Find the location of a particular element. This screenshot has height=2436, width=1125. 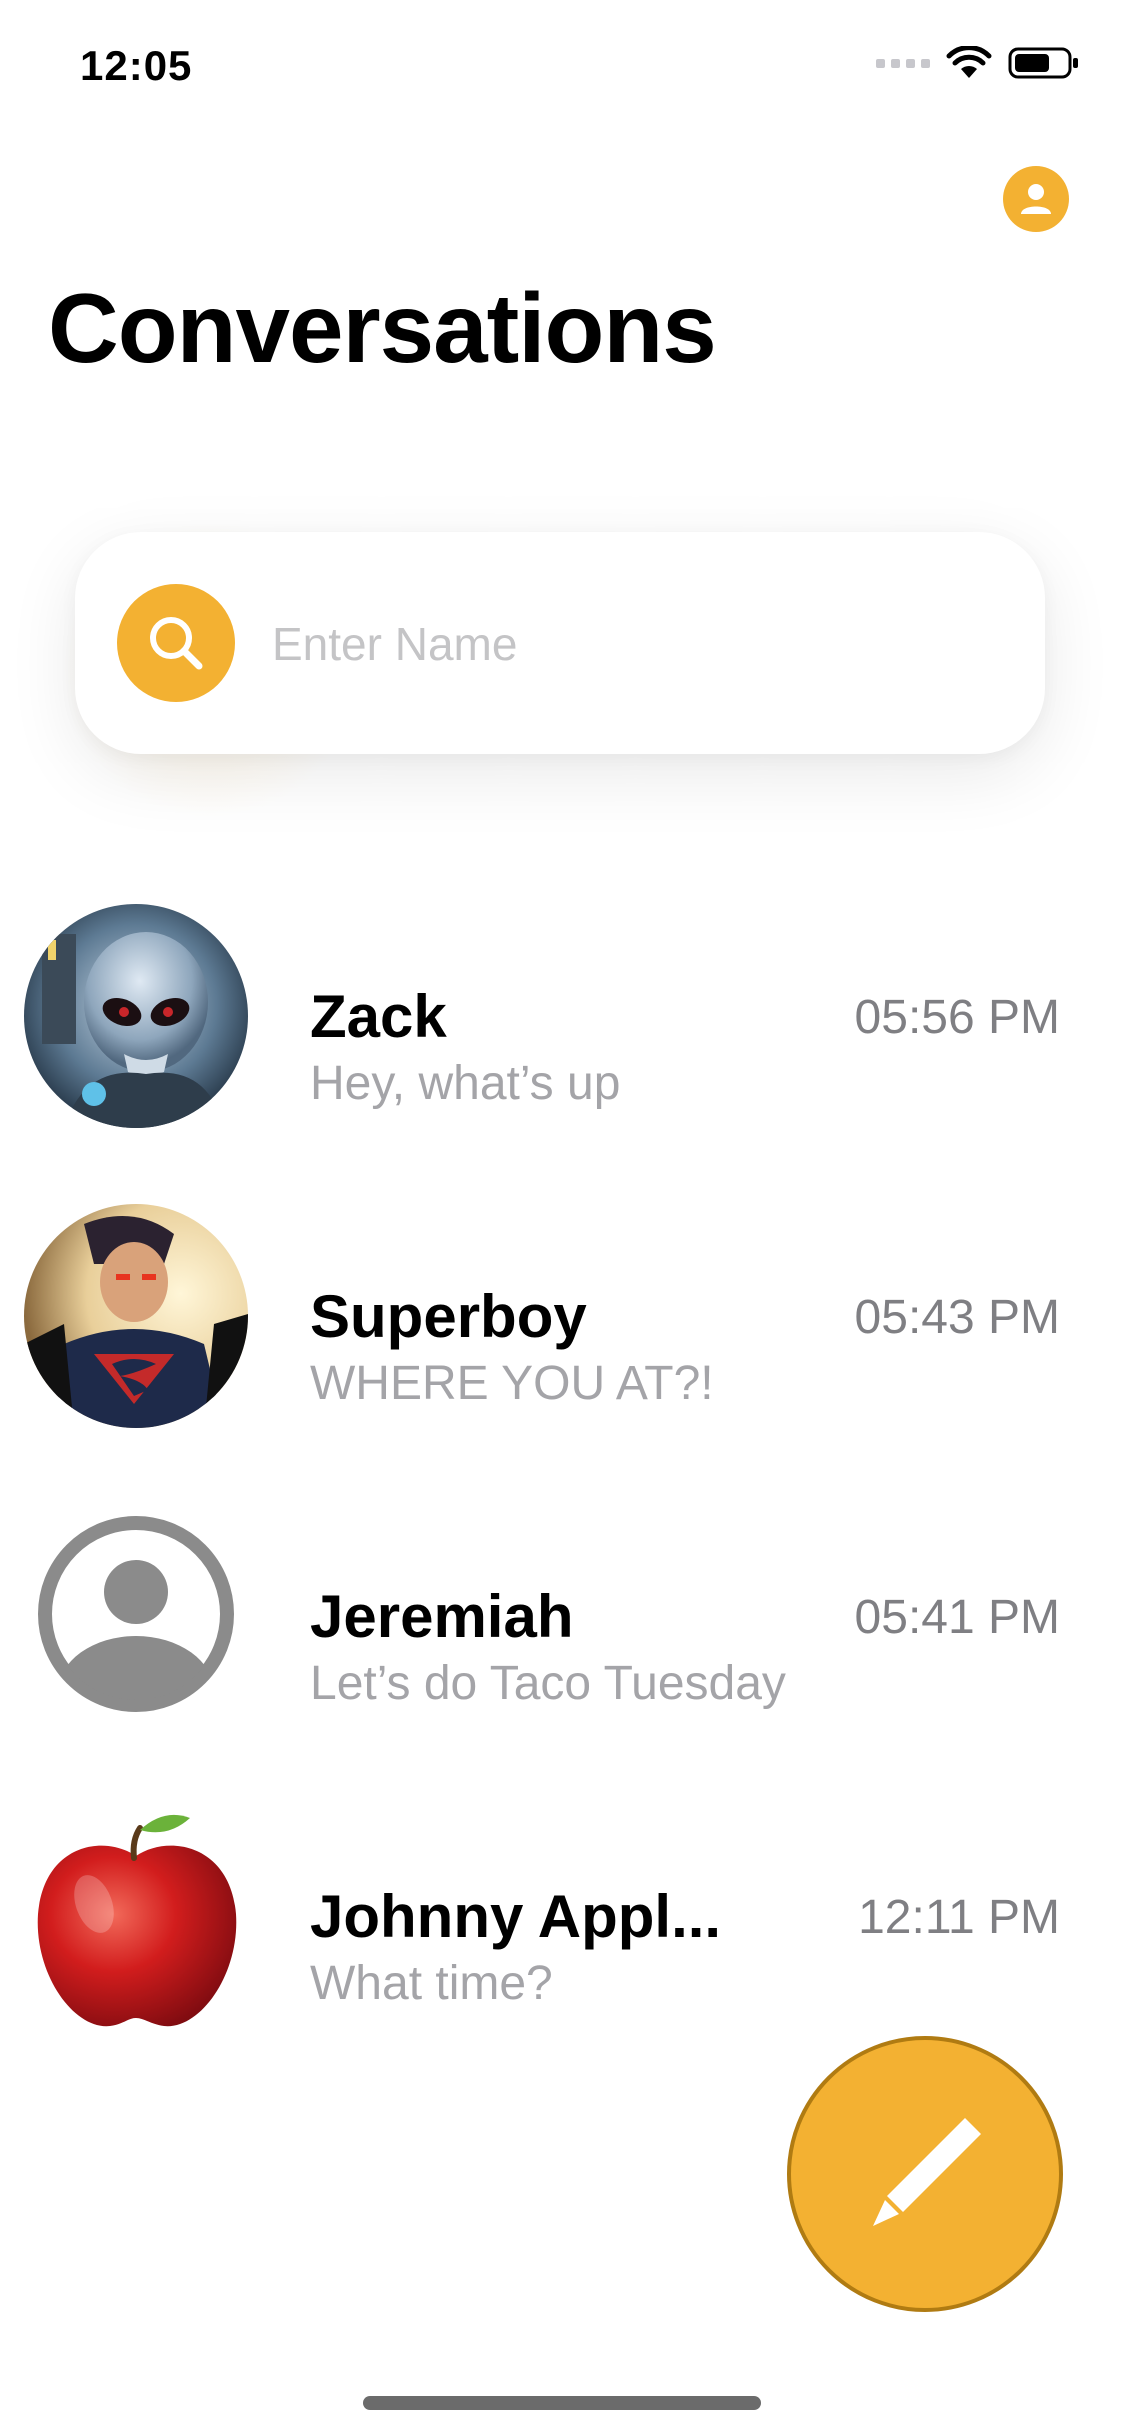

contact-name: Jeremiah is located at coordinates (442, 1616).